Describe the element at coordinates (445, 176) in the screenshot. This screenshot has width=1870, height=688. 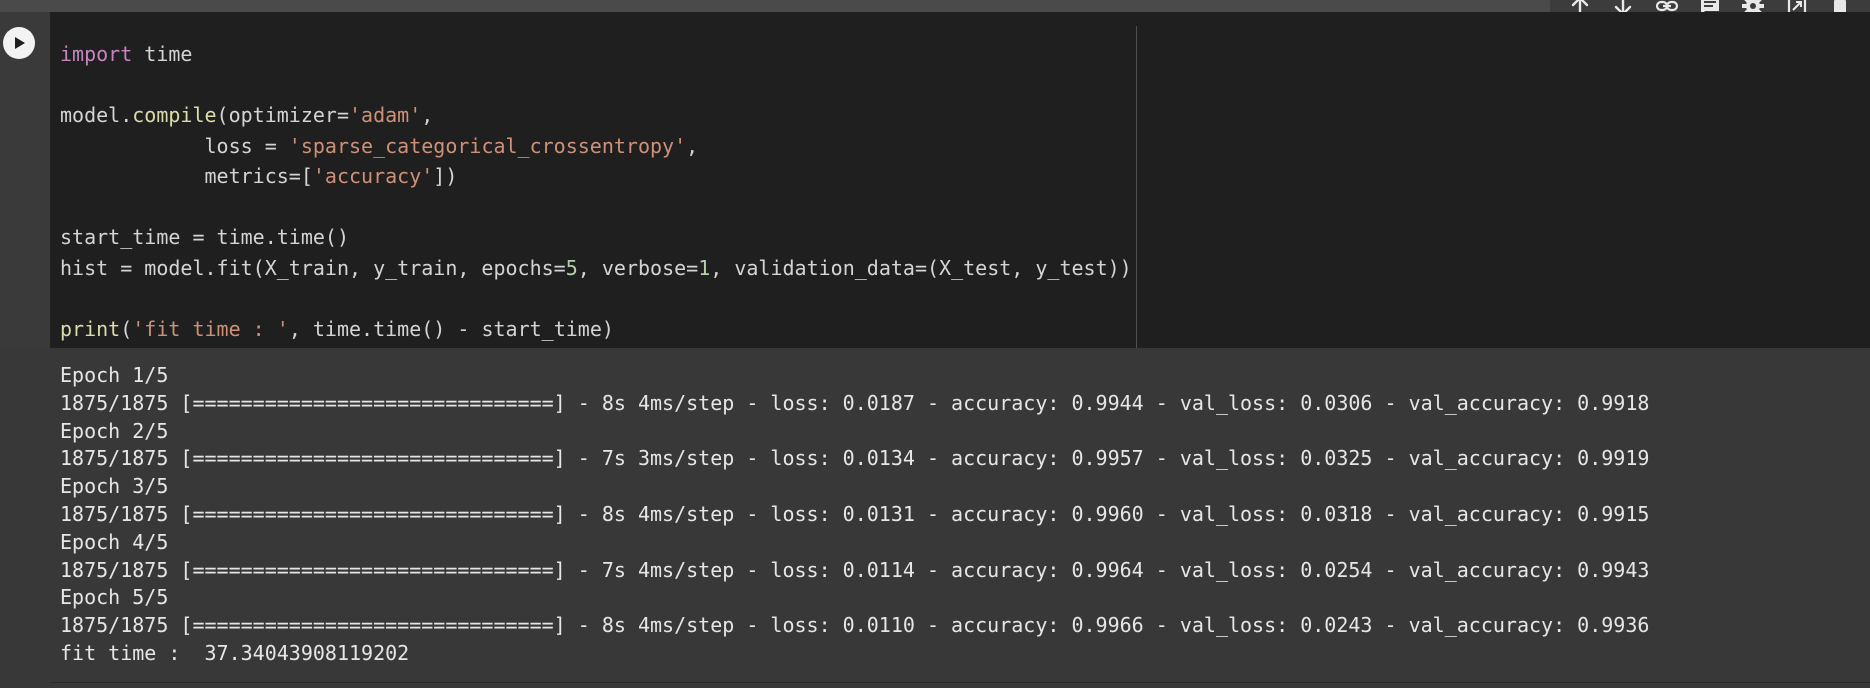
I see `code-token: ])` at that location.